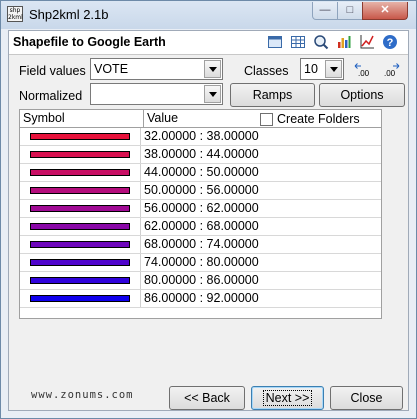  What do you see at coordinates (266, 71) in the screenshot?
I see `classes-label: Classes` at bounding box center [266, 71].